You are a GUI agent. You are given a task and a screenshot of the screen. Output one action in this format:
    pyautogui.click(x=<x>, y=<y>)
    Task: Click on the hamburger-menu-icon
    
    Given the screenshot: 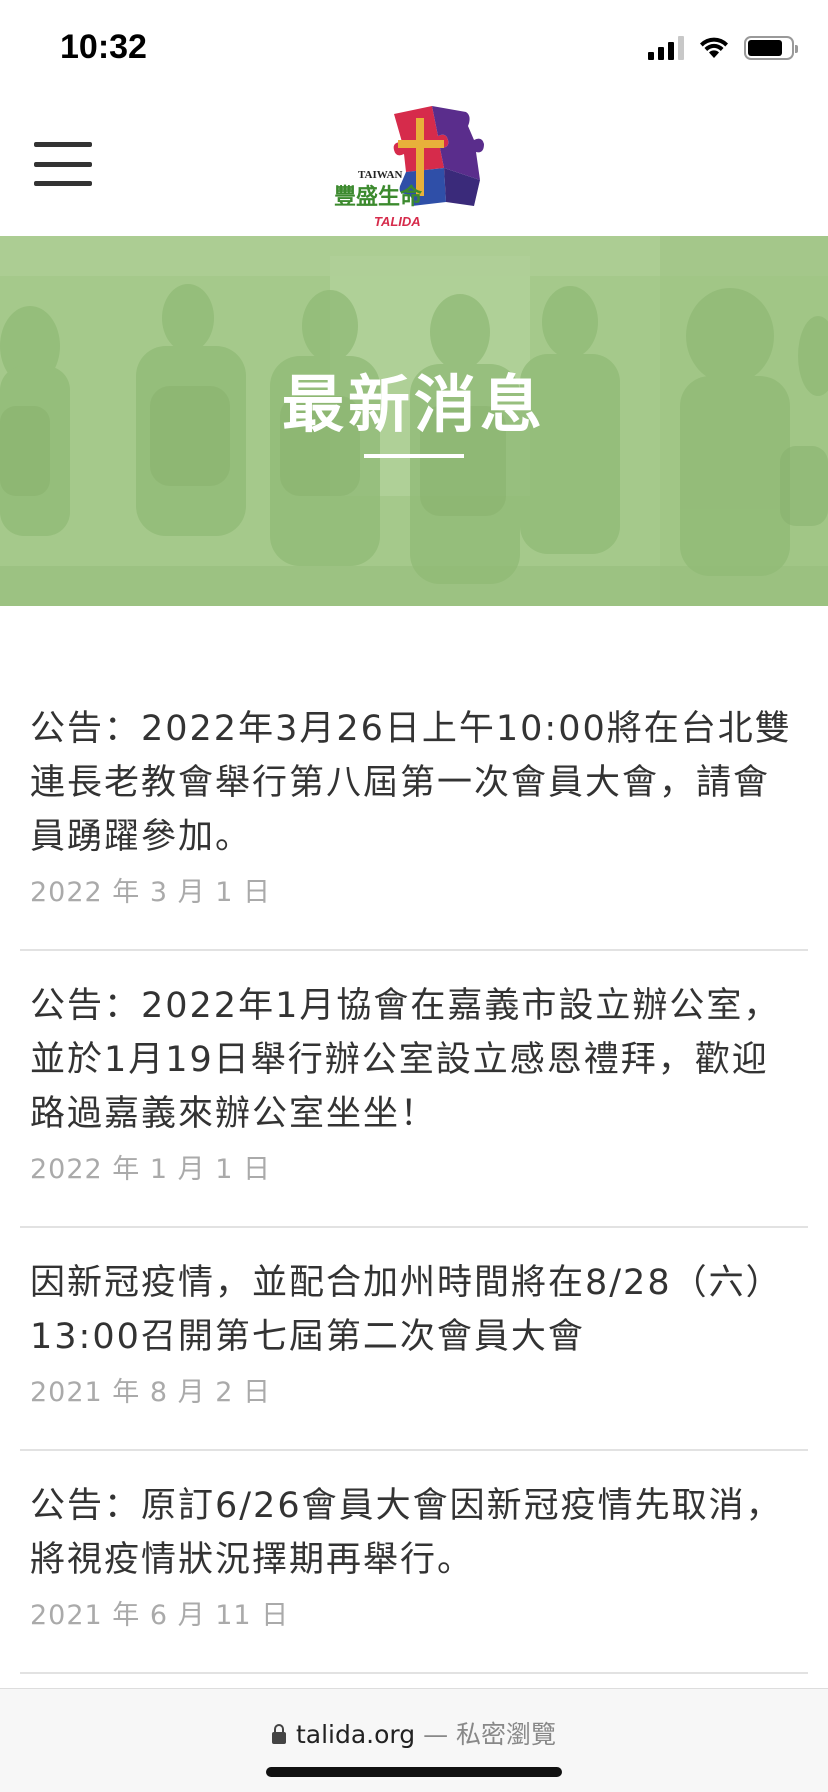 What is the action you would take?
    pyautogui.click(x=63, y=164)
    